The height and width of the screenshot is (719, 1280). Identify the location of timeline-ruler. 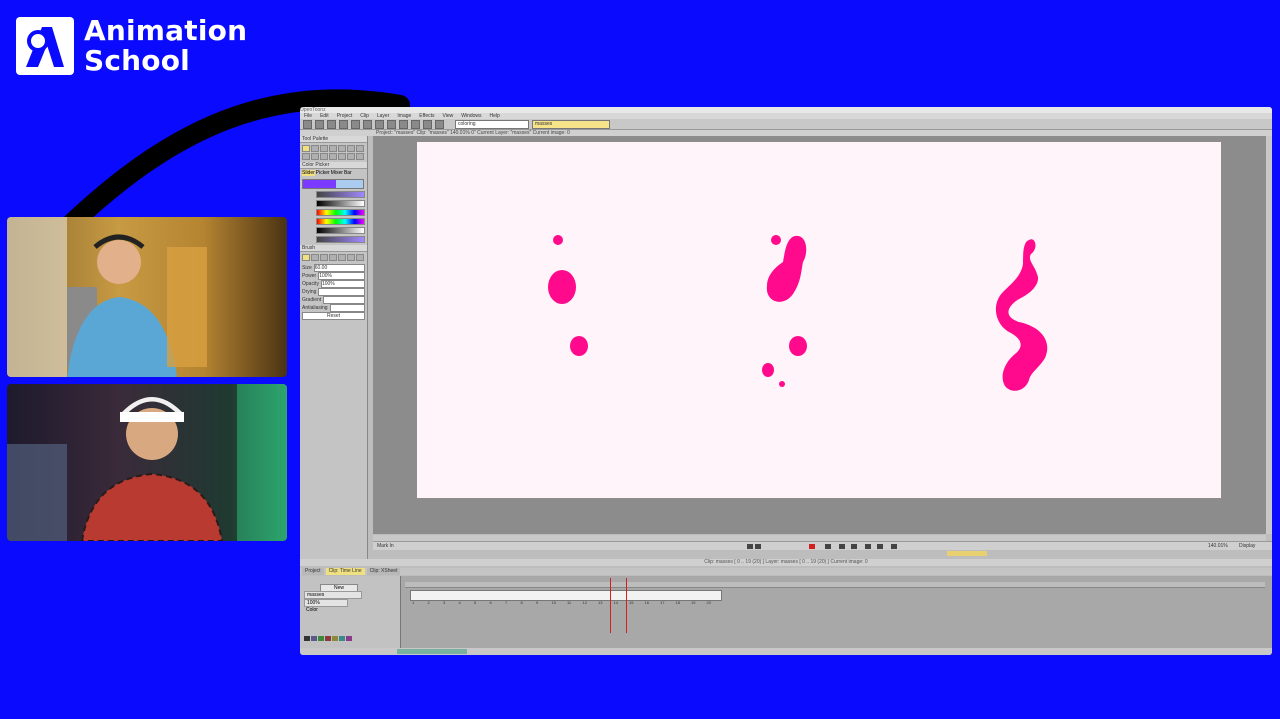
(835, 585).